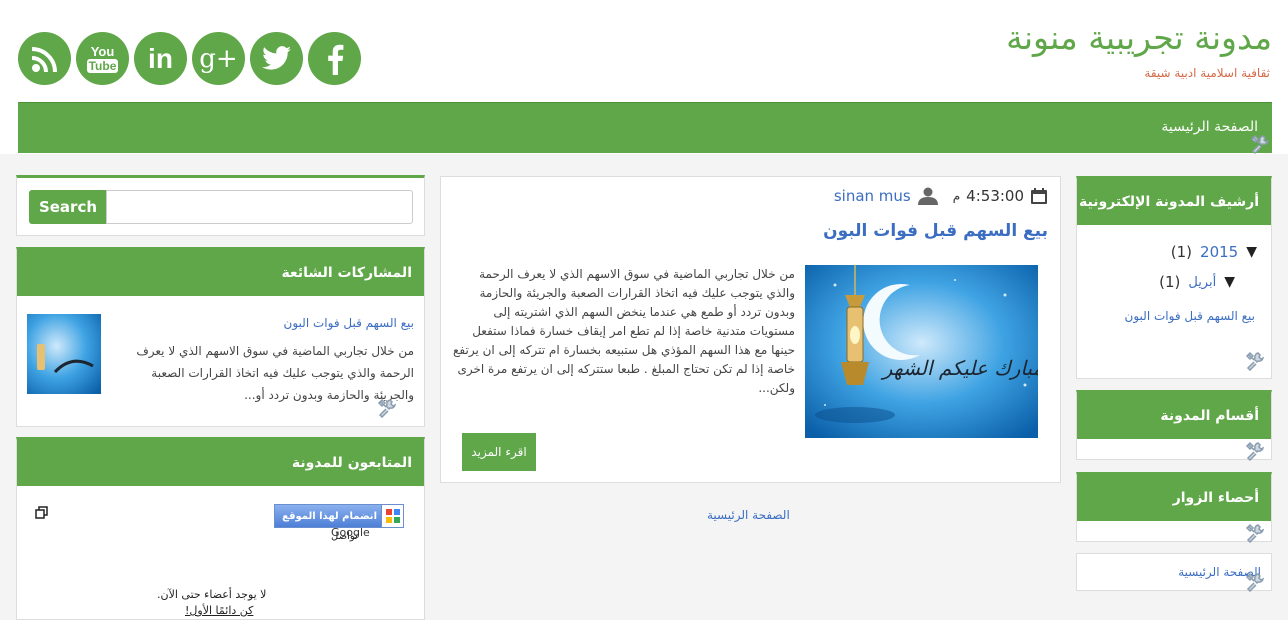 The height and width of the screenshot is (620, 1288). I want to click on archive-year-link: 2015, so click(1219, 252).